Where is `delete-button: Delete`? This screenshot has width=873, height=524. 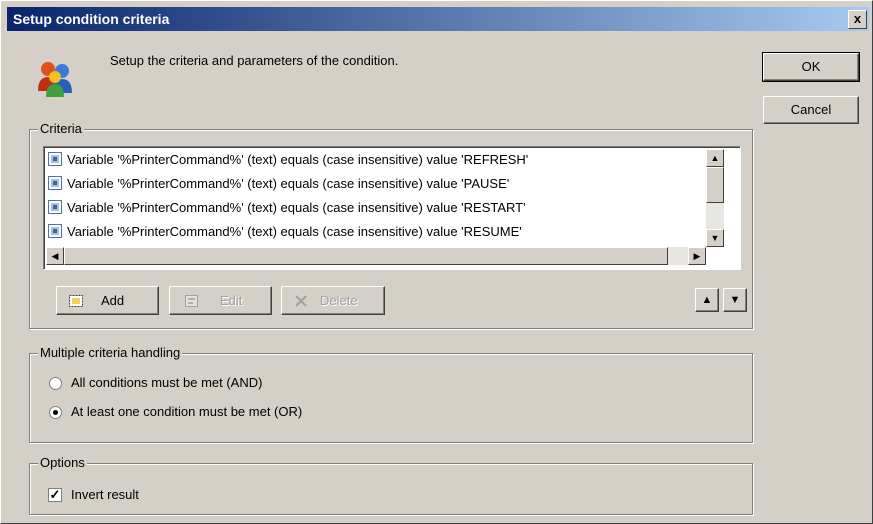 delete-button: Delete is located at coordinates (333, 300).